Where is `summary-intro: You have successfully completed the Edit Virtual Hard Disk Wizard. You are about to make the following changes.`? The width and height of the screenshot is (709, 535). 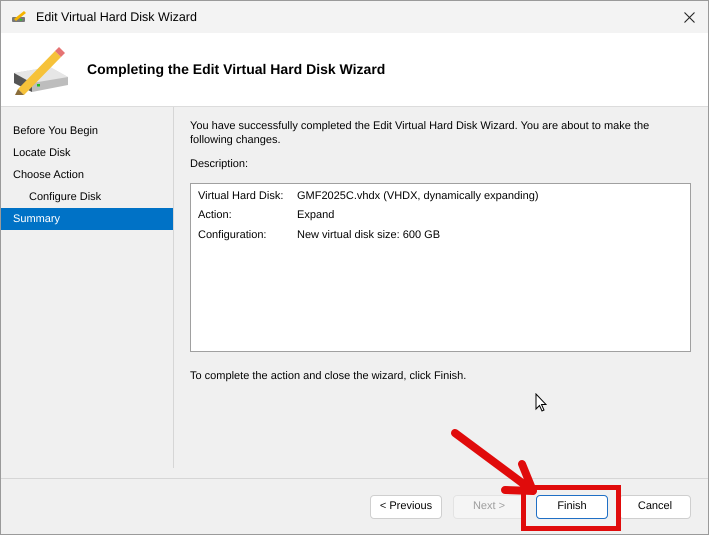 summary-intro: You have successfully completed the Edit Virtual Hard Disk Wizard. You are about to make the following changes. is located at coordinates (420, 133).